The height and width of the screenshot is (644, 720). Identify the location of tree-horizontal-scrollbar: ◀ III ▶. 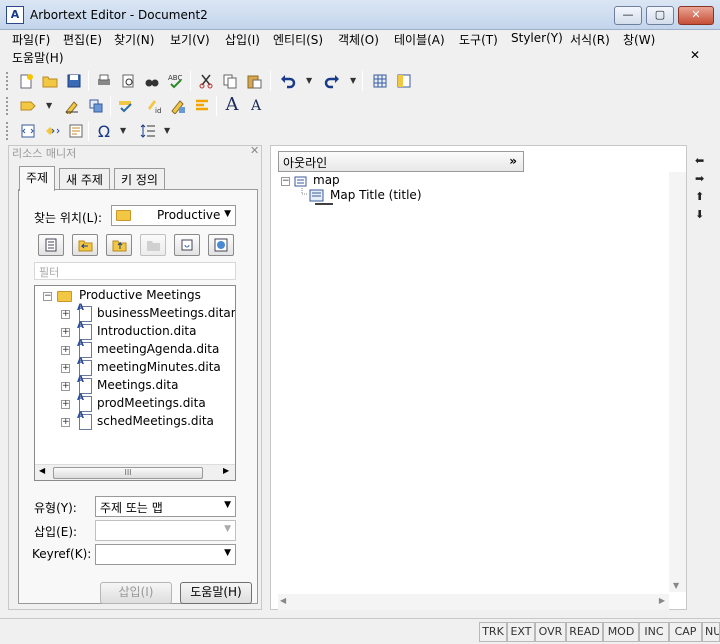
(135, 472).